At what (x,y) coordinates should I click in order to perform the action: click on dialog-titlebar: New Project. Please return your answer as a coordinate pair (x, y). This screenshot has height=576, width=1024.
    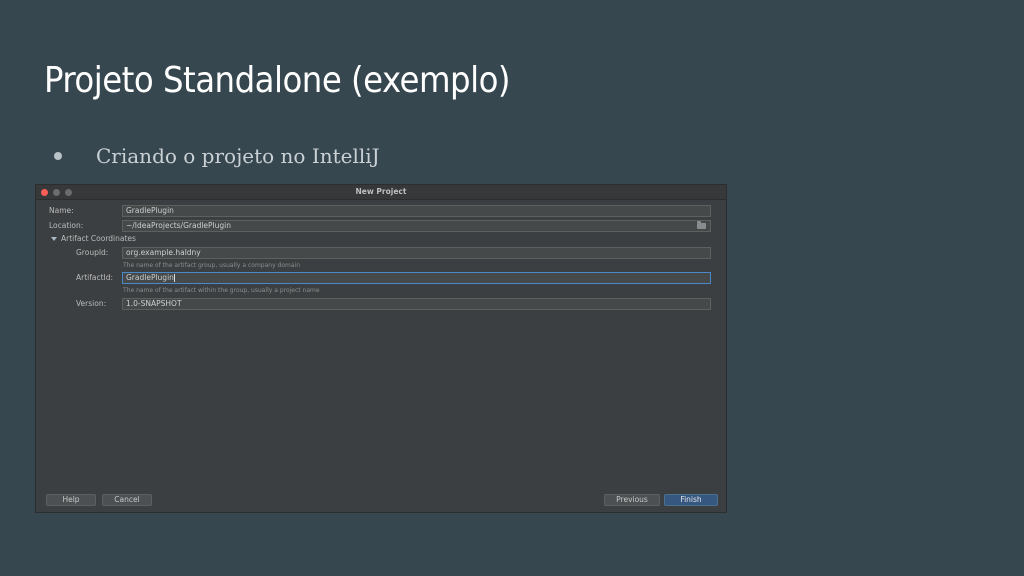
    Looking at the image, I should click on (381, 192).